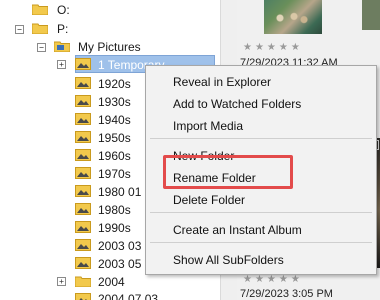 Image resolution: width=380 pixels, height=300 pixels. Describe the element at coordinates (114, 174) in the screenshot. I see `tree-item-folder: 1970s` at that location.